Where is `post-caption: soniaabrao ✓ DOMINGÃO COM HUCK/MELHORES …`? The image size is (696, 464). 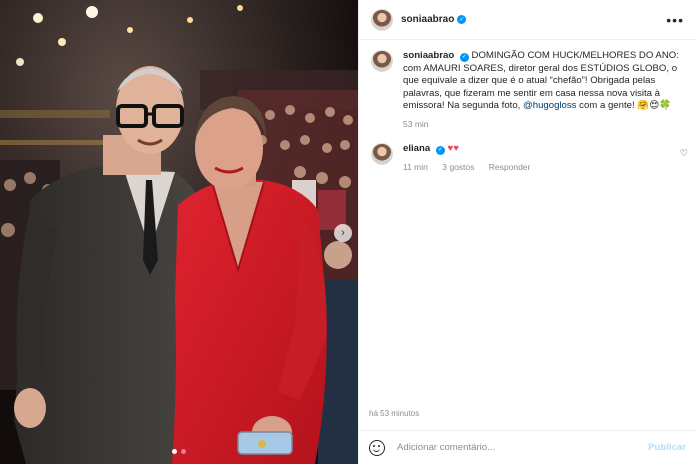
post-caption: soniaabrao ✓ DOMINGÃO COM HUCK/MELHORES … is located at coordinates (529, 90).